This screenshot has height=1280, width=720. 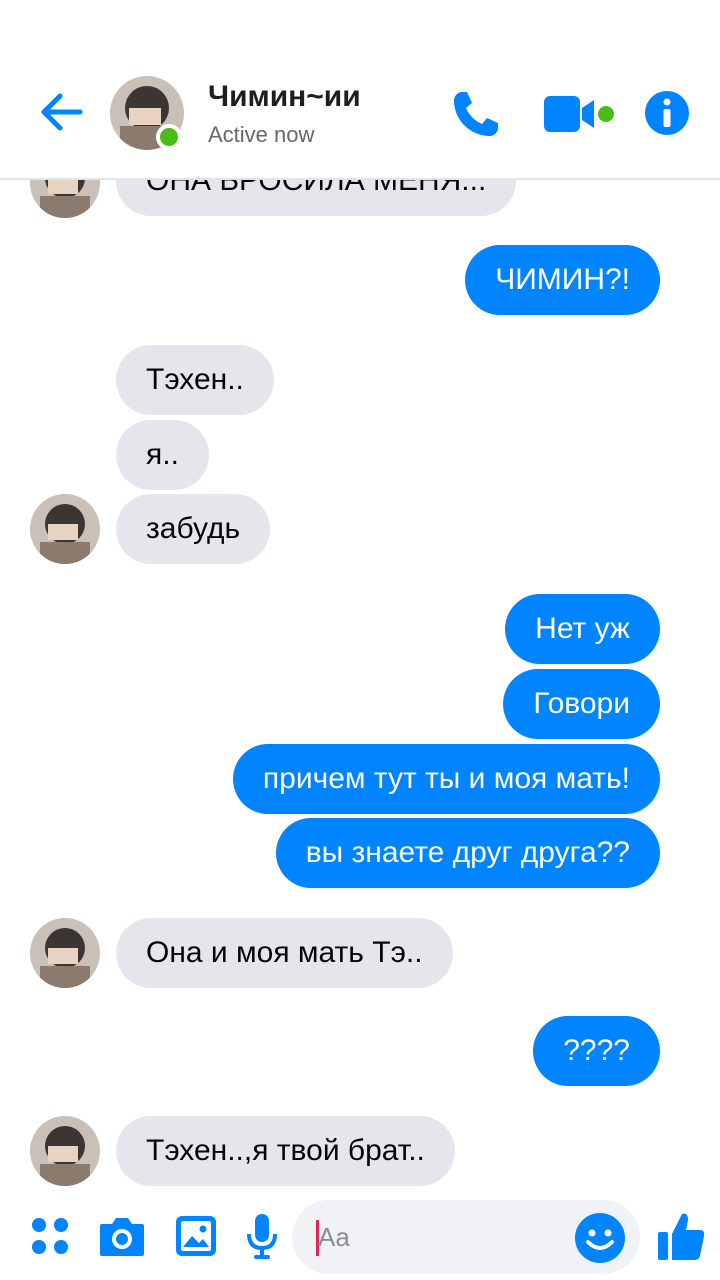 What do you see at coordinates (667, 113) in the screenshot?
I see `info-icon` at bounding box center [667, 113].